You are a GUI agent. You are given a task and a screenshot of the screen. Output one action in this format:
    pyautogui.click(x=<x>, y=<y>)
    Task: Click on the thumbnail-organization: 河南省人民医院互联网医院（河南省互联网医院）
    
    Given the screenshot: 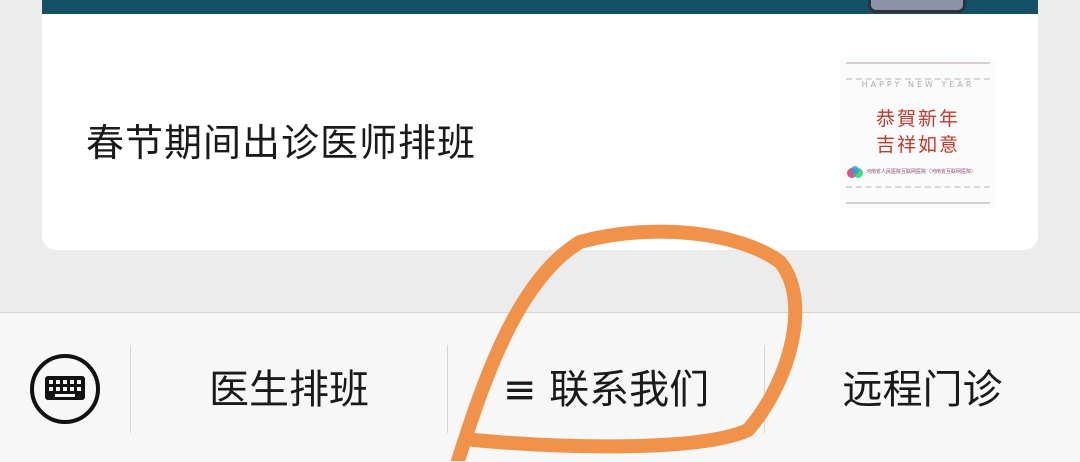 What is the action you would take?
    pyautogui.click(x=921, y=172)
    